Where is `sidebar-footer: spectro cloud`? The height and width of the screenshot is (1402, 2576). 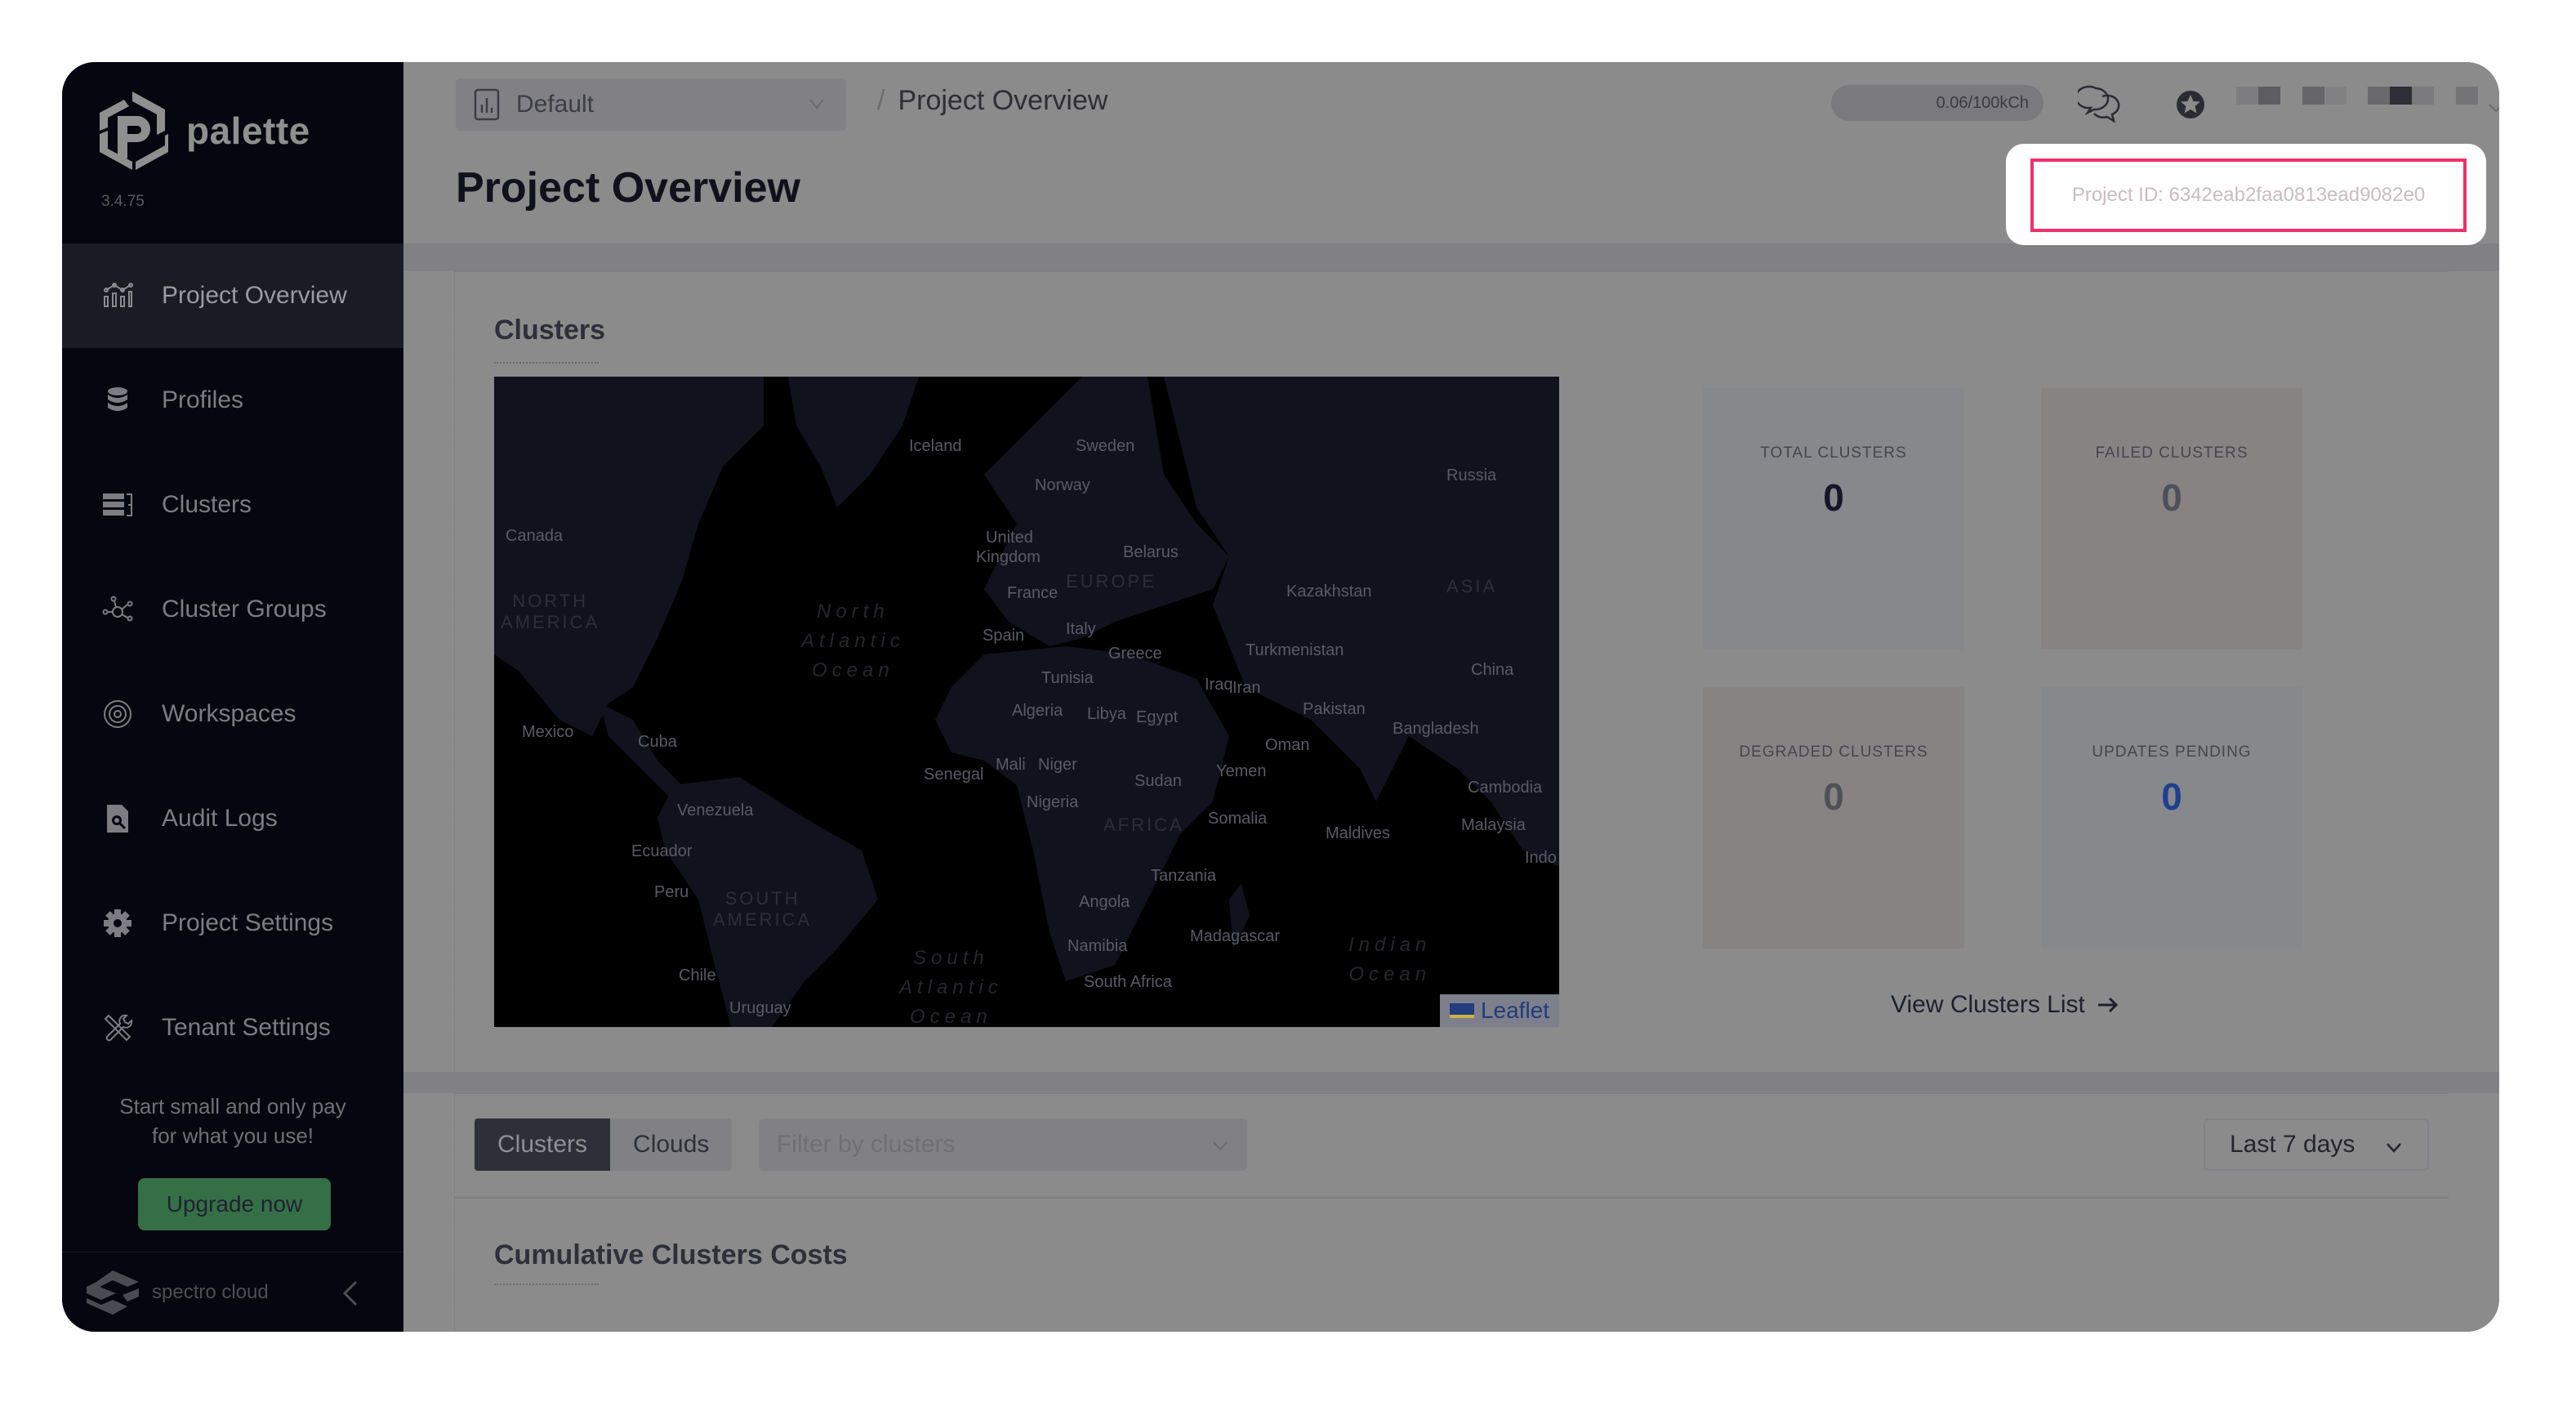 sidebar-footer: spectro cloud is located at coordinates (232, 1292).